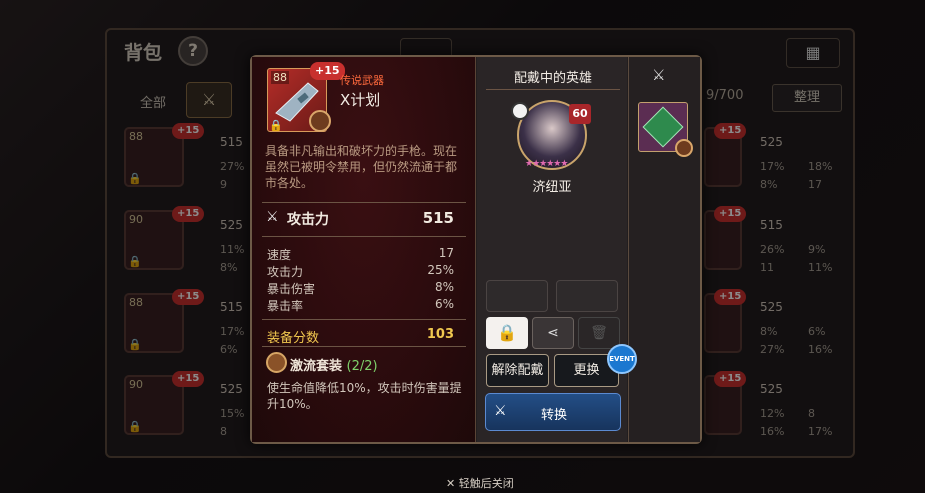  Describe the element at coordinates (815, 184) in the screenshot. I see `item-sub-stat: 17` at that location.